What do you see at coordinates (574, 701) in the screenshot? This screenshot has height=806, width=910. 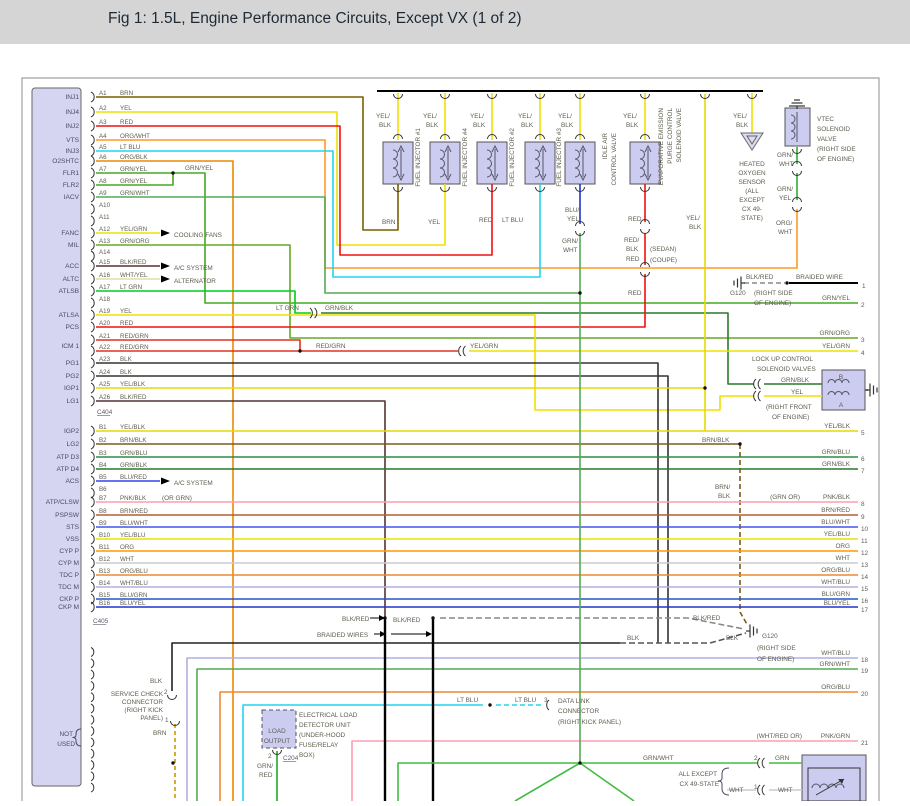 I see `diagram-label: DATA LINK` at bounding box center [574, 701].